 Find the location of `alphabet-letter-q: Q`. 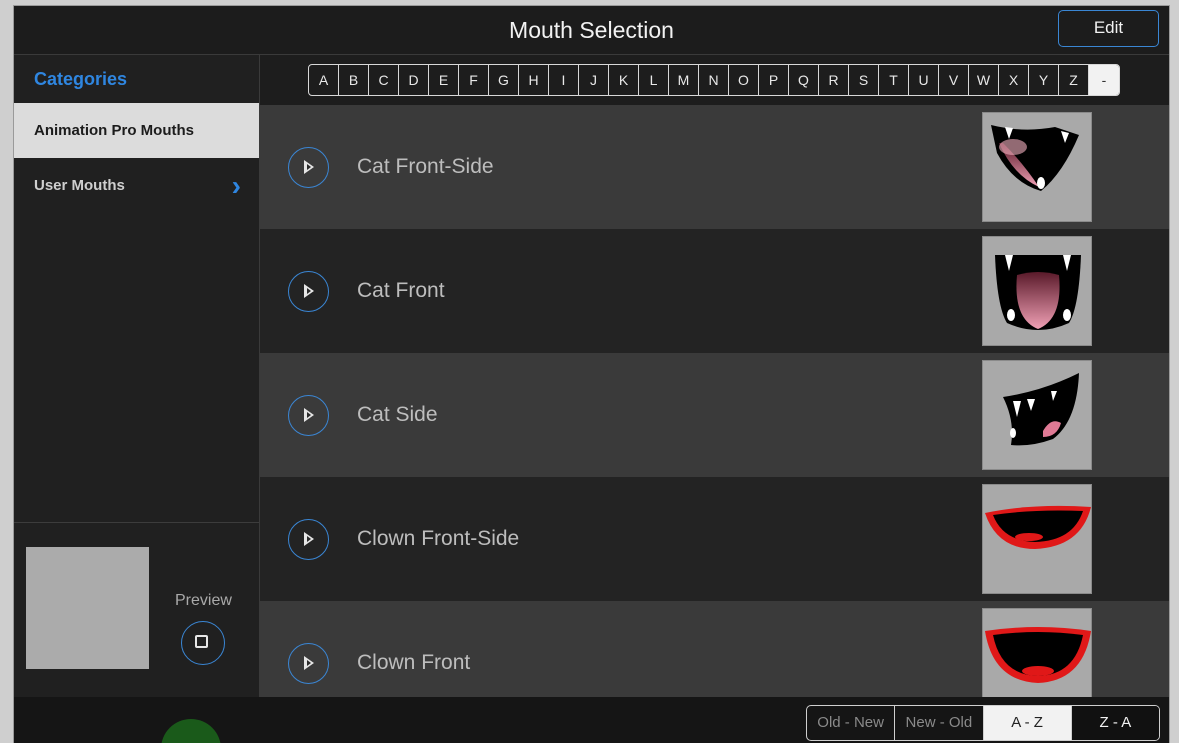

alphabet-letter-q: Q is located at coordinates (804, 80).